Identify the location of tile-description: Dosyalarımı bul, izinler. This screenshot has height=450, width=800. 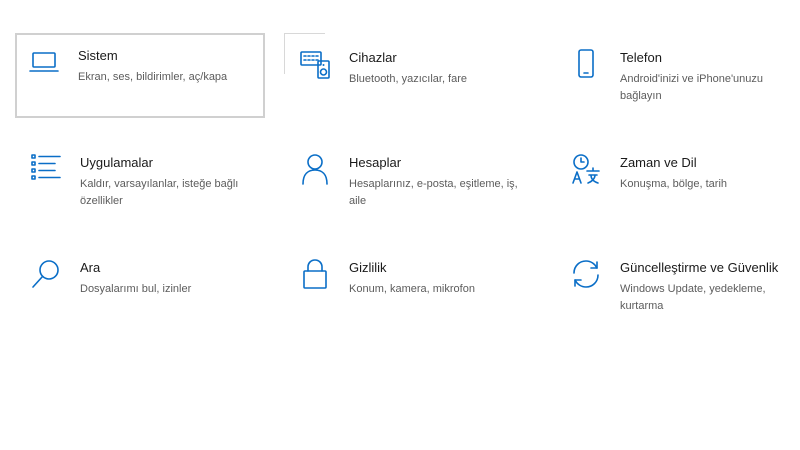
(136, 289).